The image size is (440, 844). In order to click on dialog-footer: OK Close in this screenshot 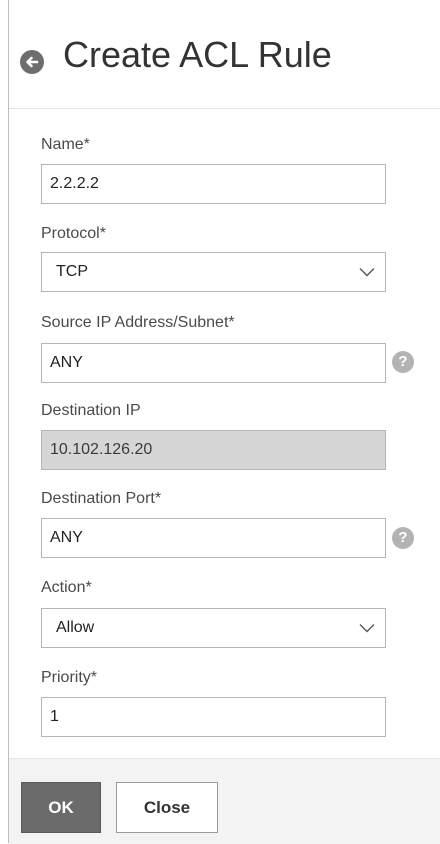, I will do `click(224, 801)`.